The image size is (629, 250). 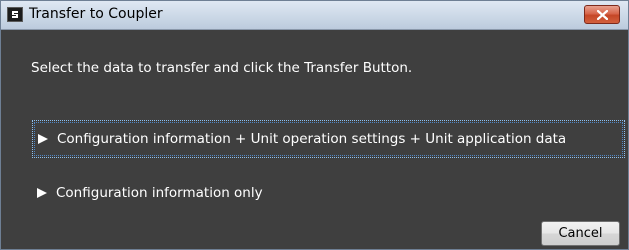 What do you see at coordinates (580, 233) in the screenshot?
I see `cancel-button: Cancel` at bounding box center [580, 233].